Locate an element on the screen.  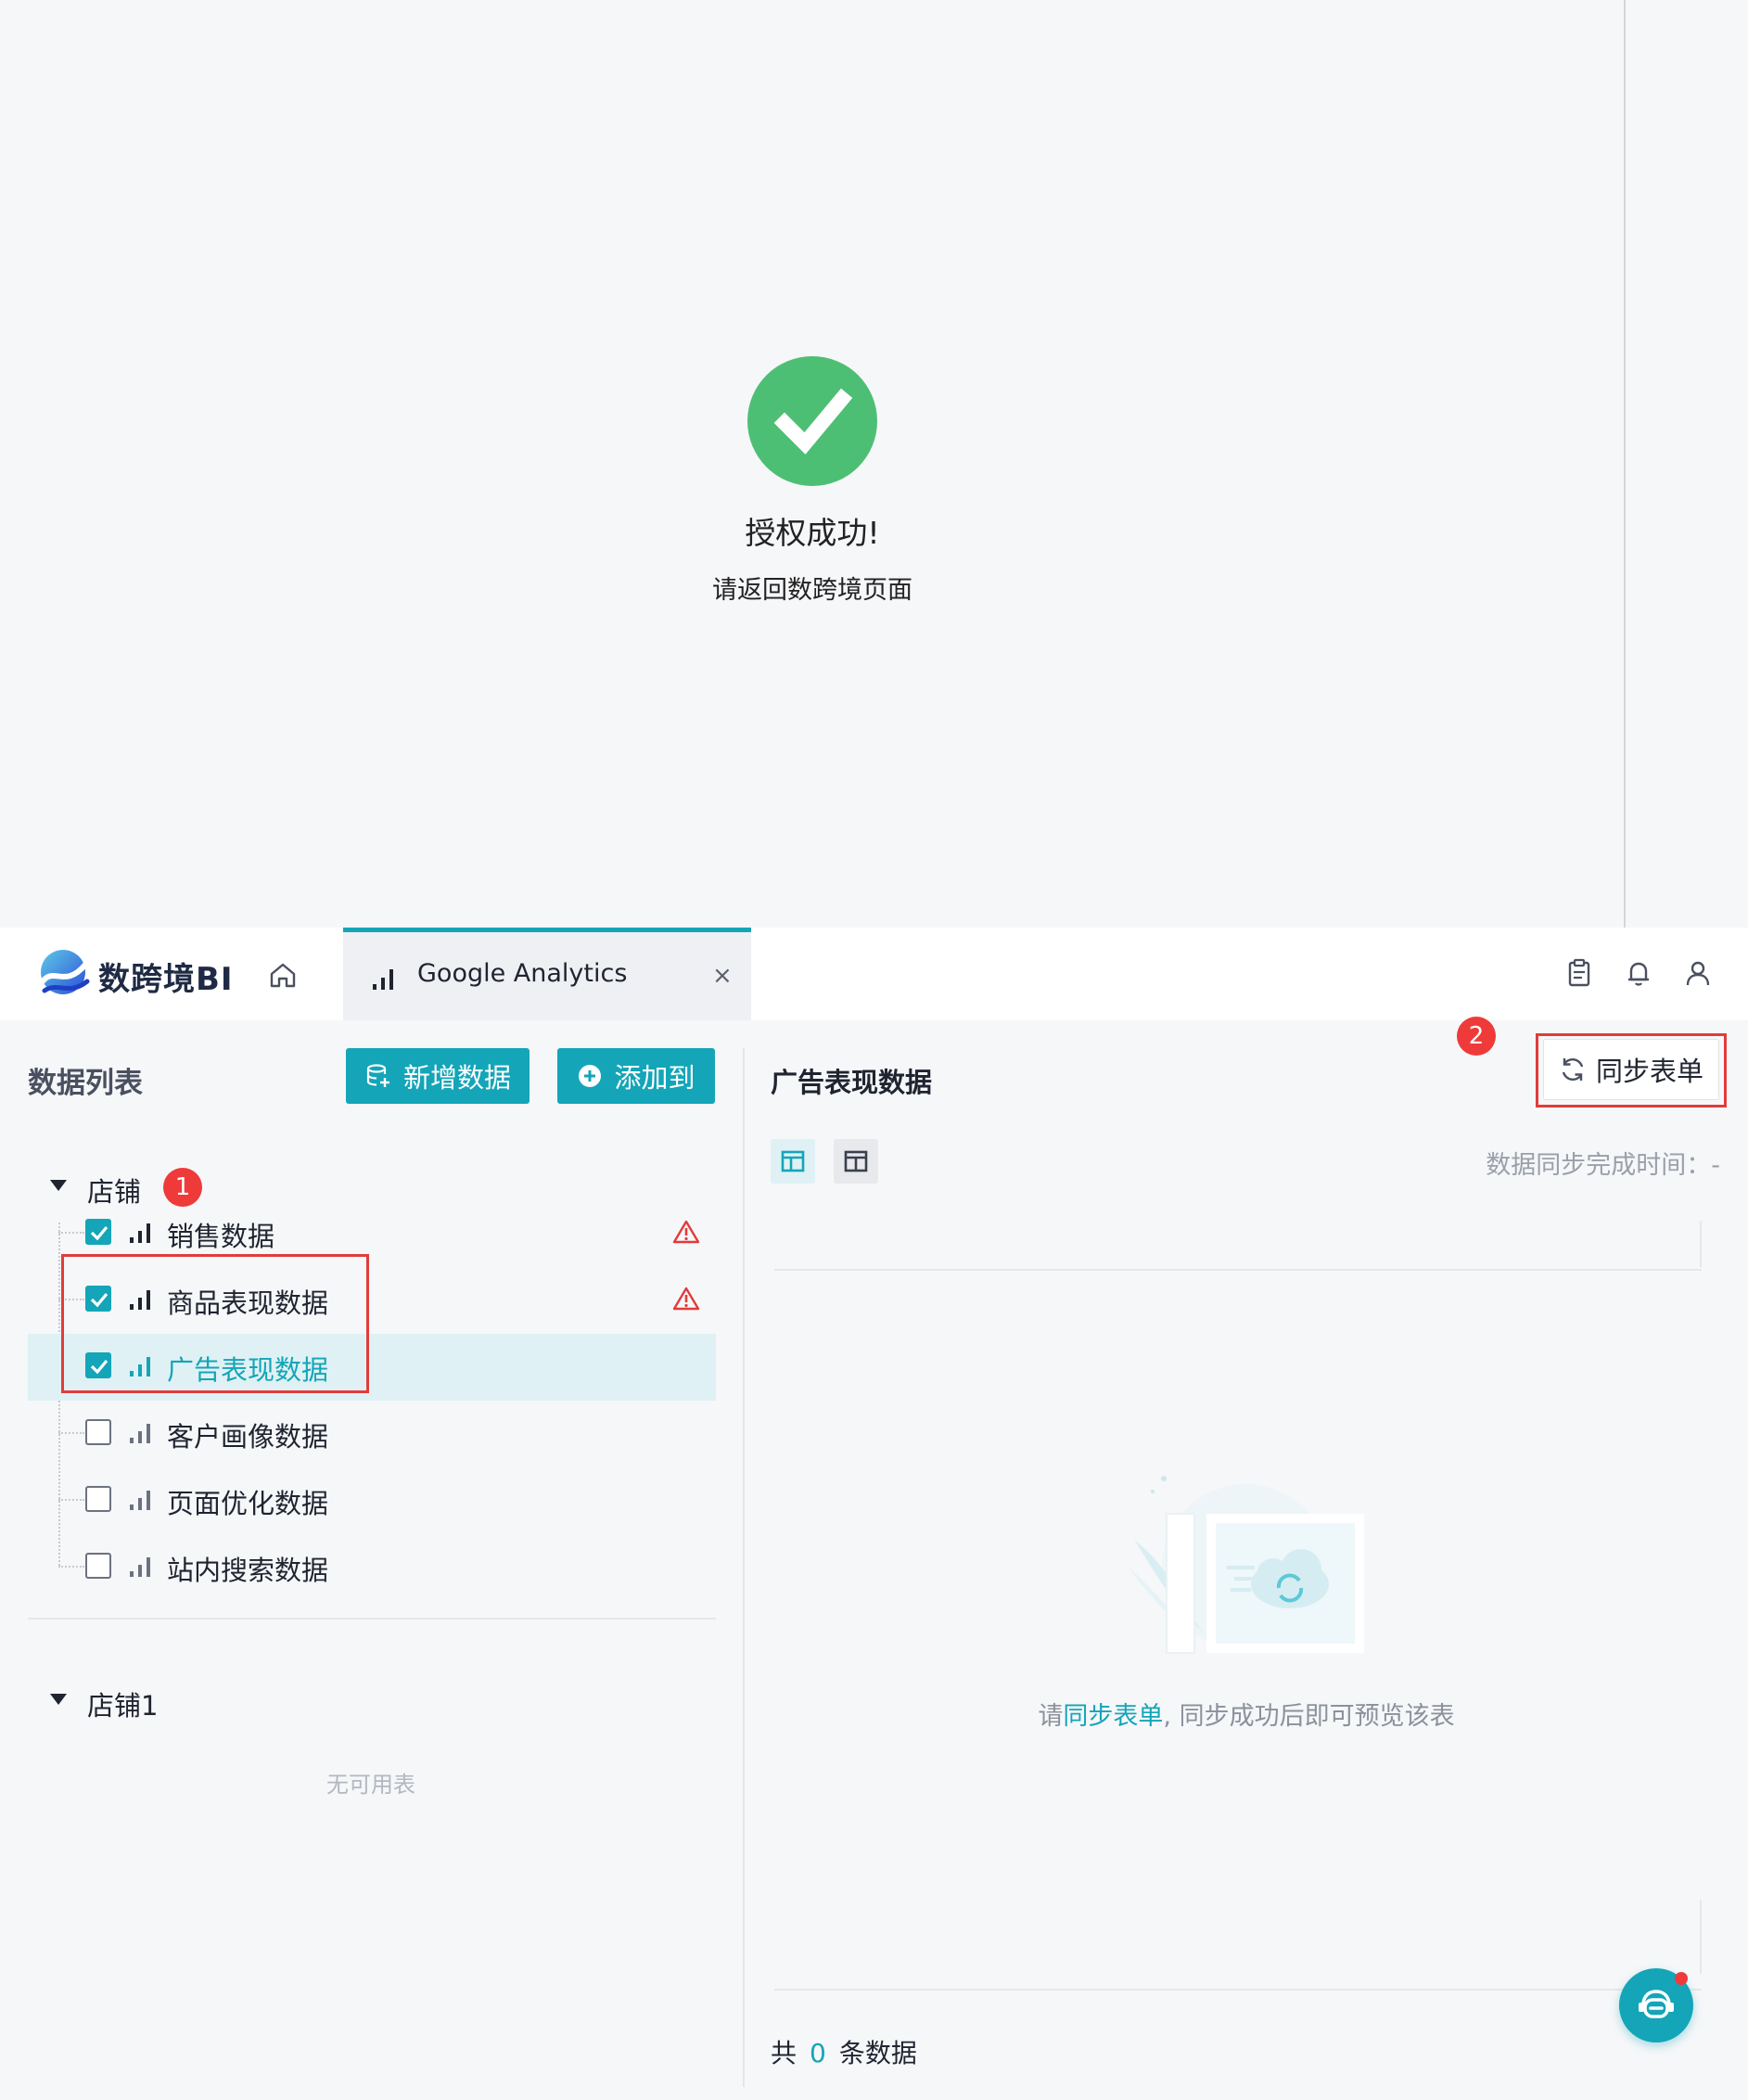
tab-close-button: × is located at coordinates (722, 976).